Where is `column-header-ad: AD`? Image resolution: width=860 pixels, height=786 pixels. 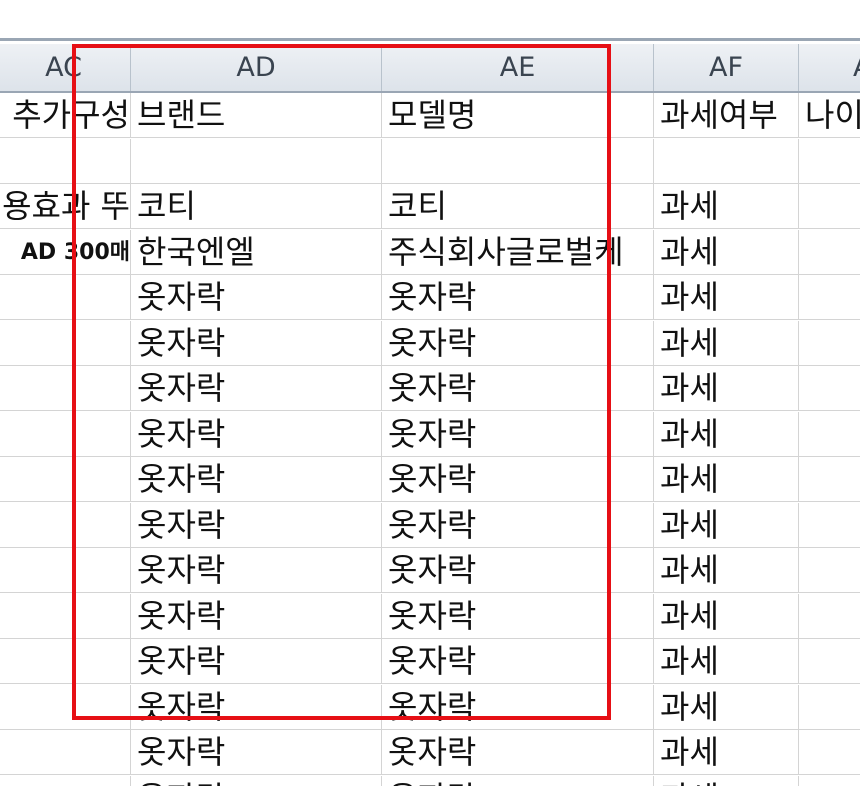 column-header-ad: AD is located at coordinates (256, 67).